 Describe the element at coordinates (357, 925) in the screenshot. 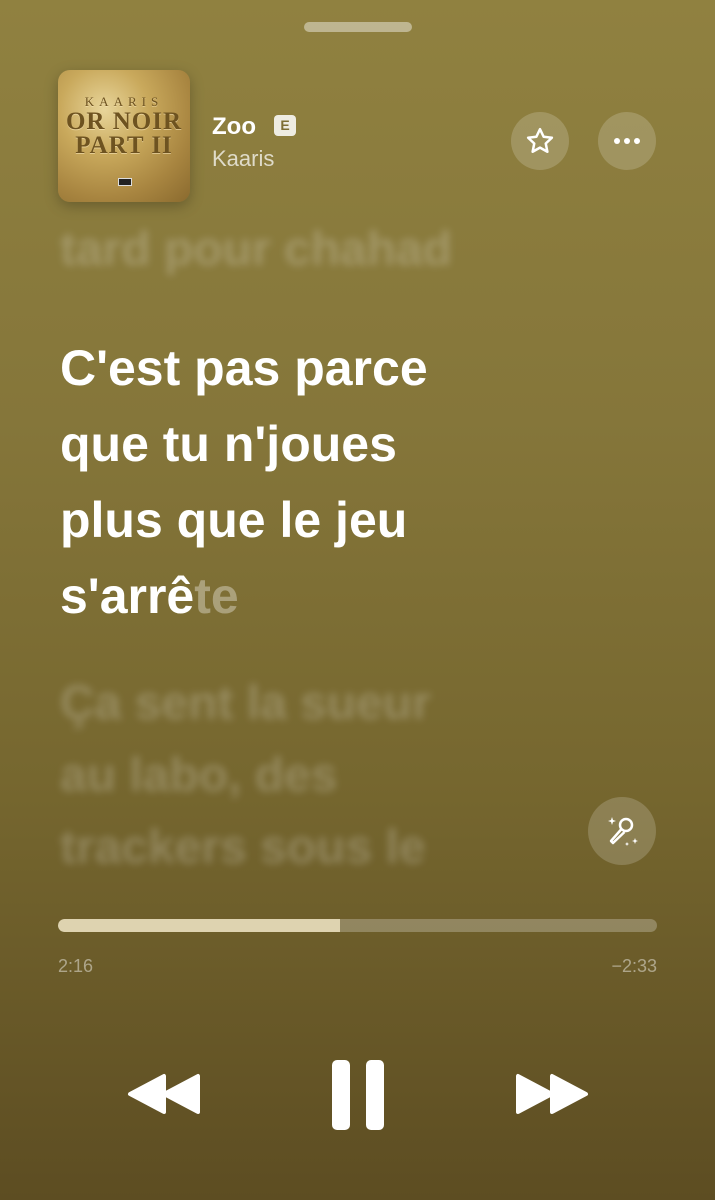

I see `playback-progress-slider` at that location.